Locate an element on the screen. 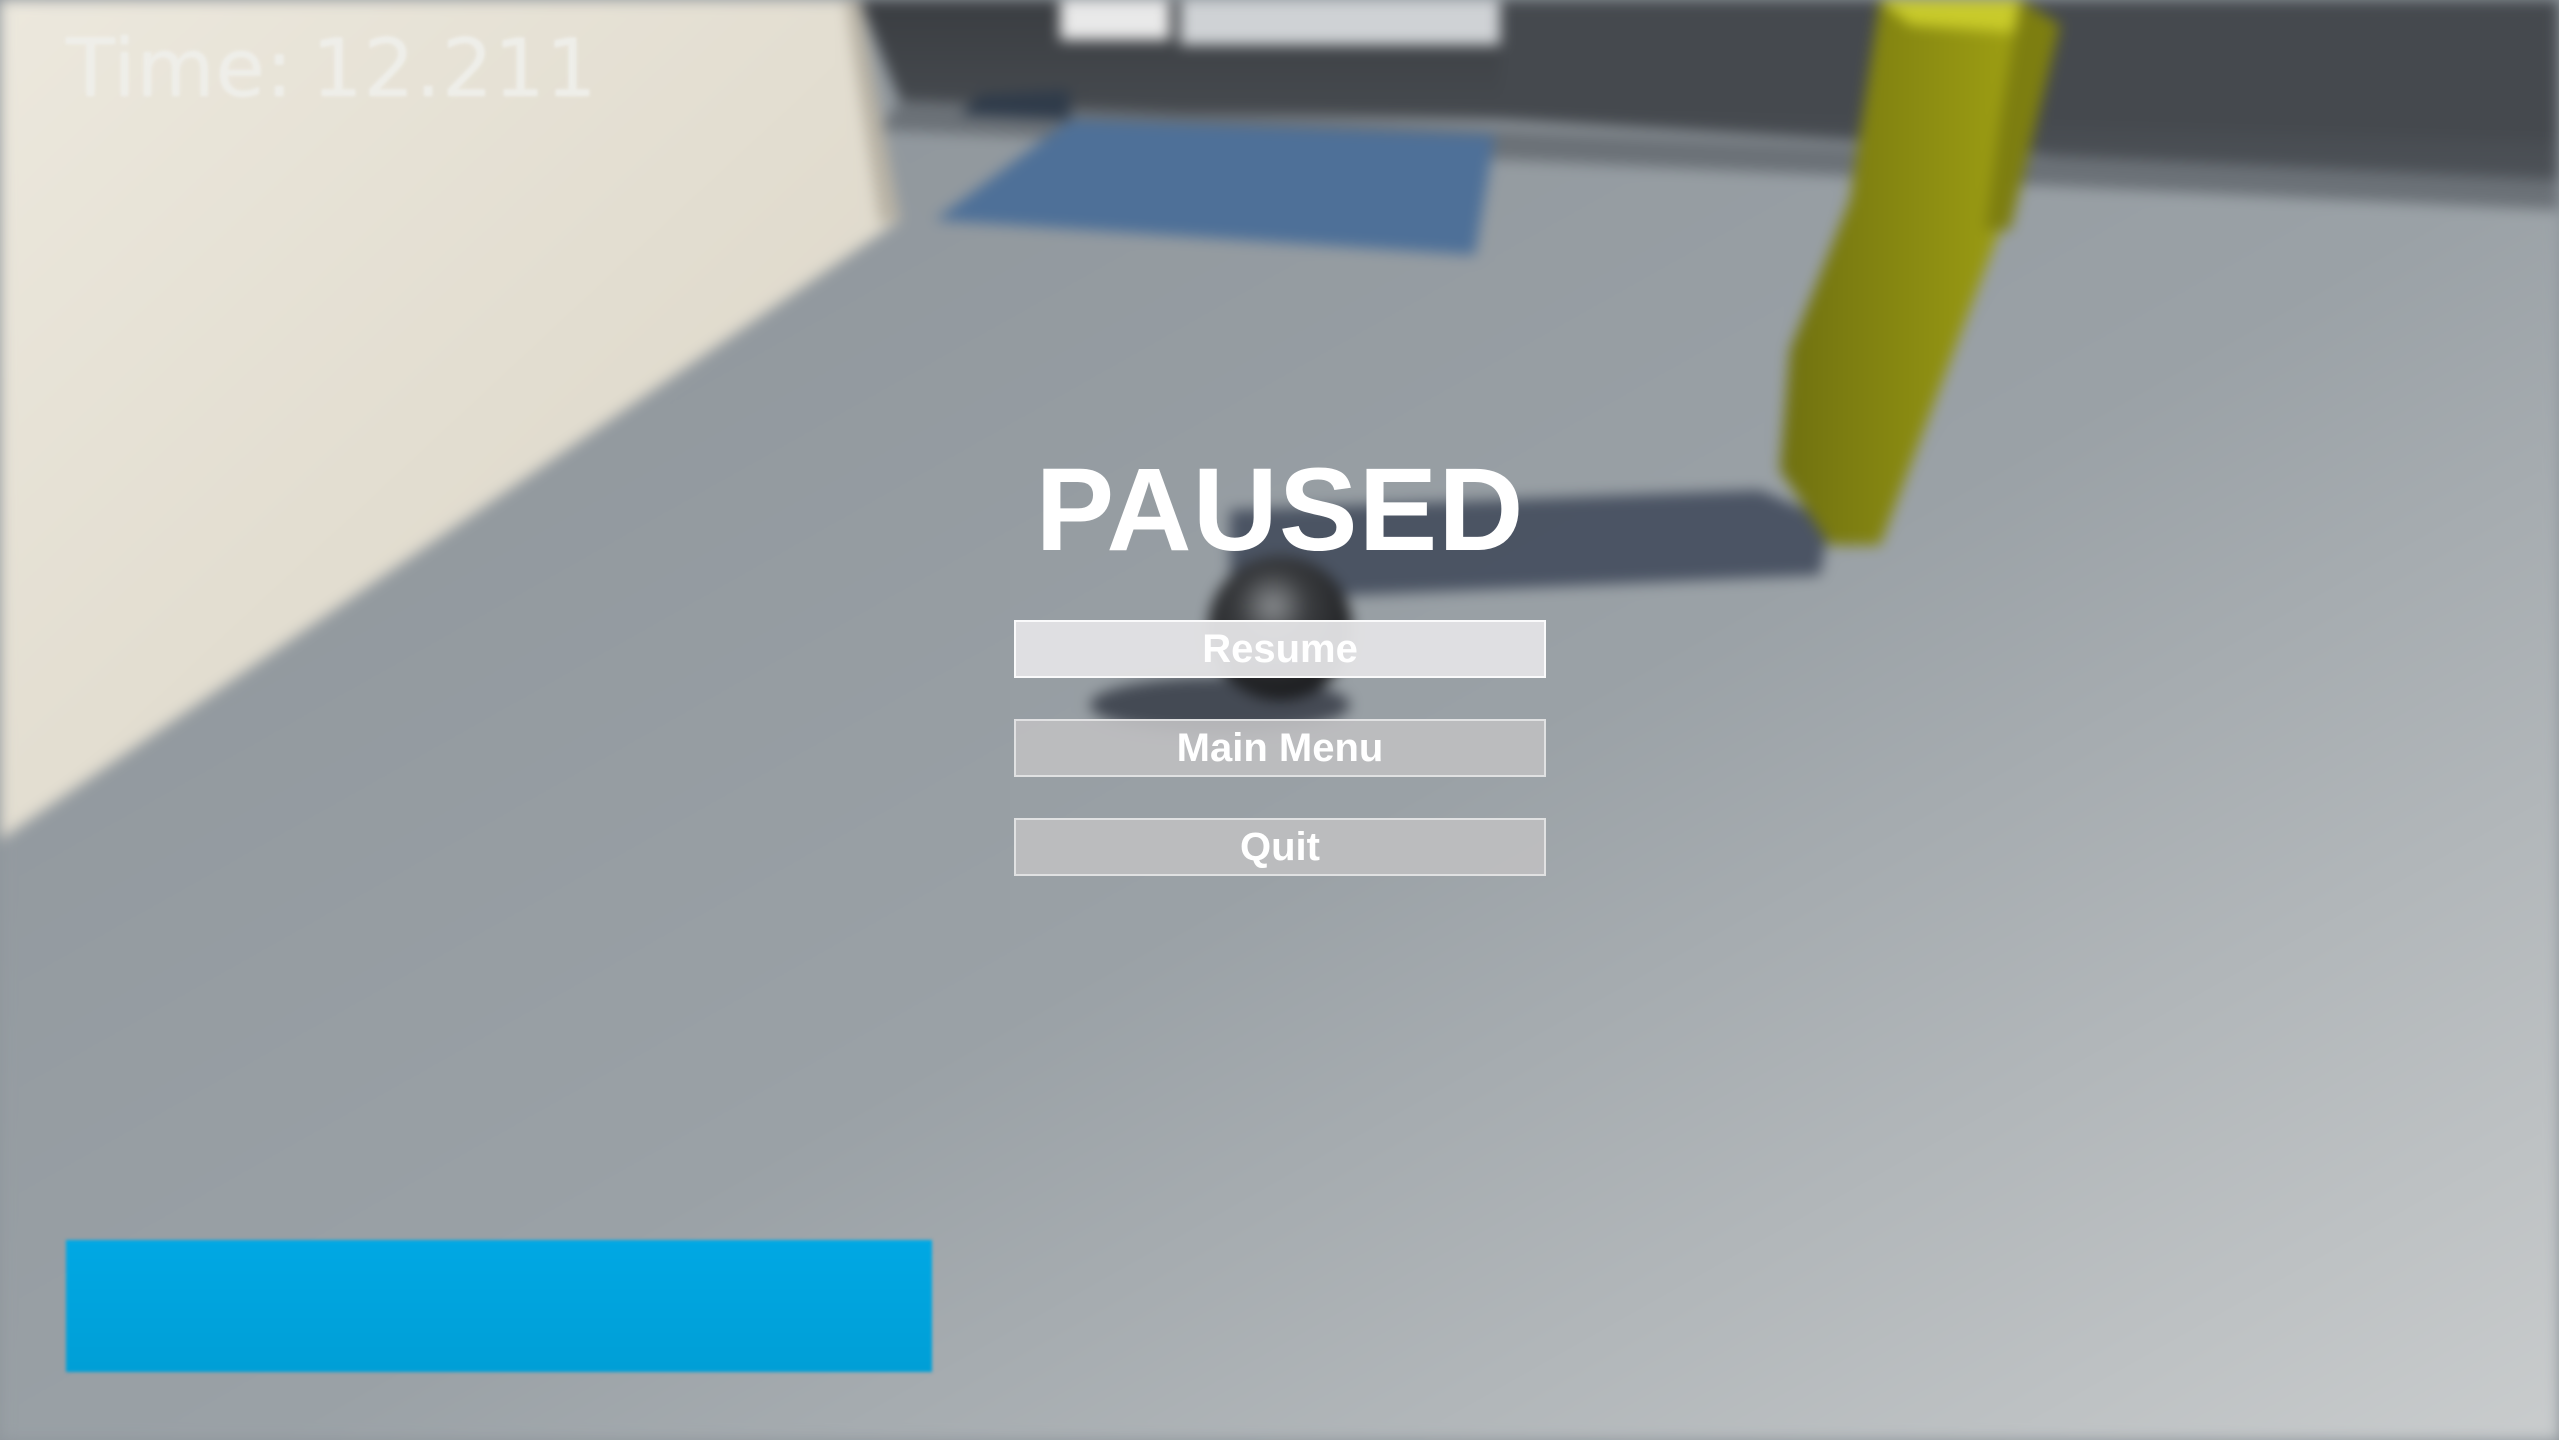  pause-menu: PAUSED Resume Main Menu Quit is located at coordinates (1280, 678).